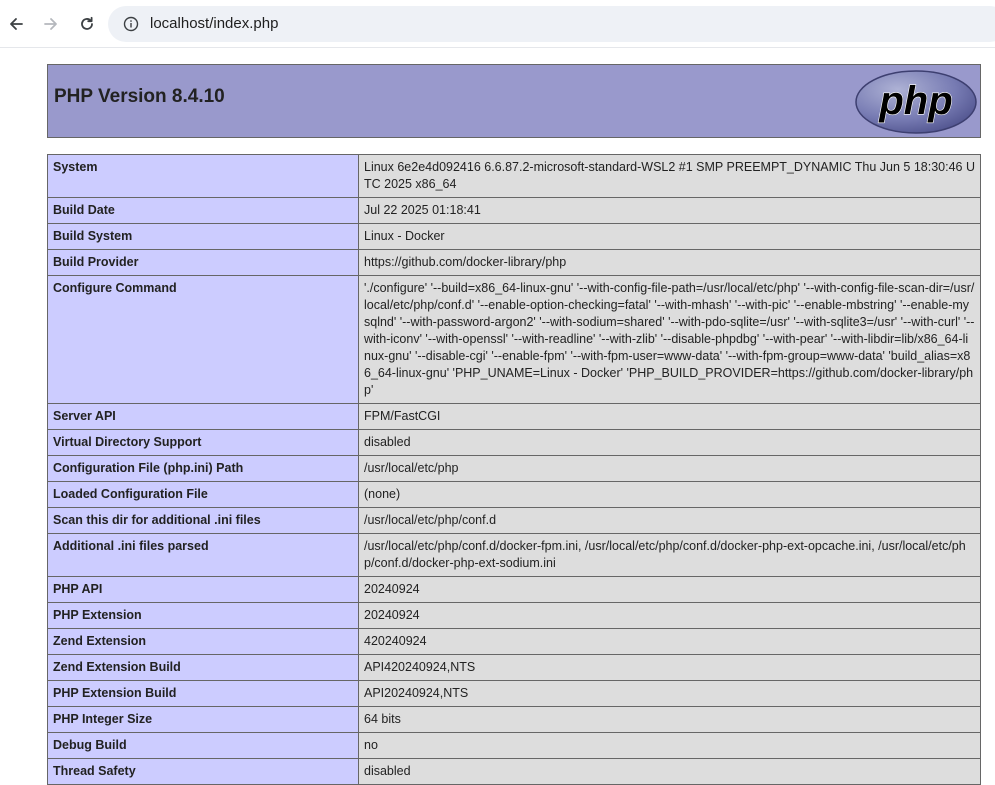  I want to click on row-value: /usr/local/etc/php, so click(669, 468).